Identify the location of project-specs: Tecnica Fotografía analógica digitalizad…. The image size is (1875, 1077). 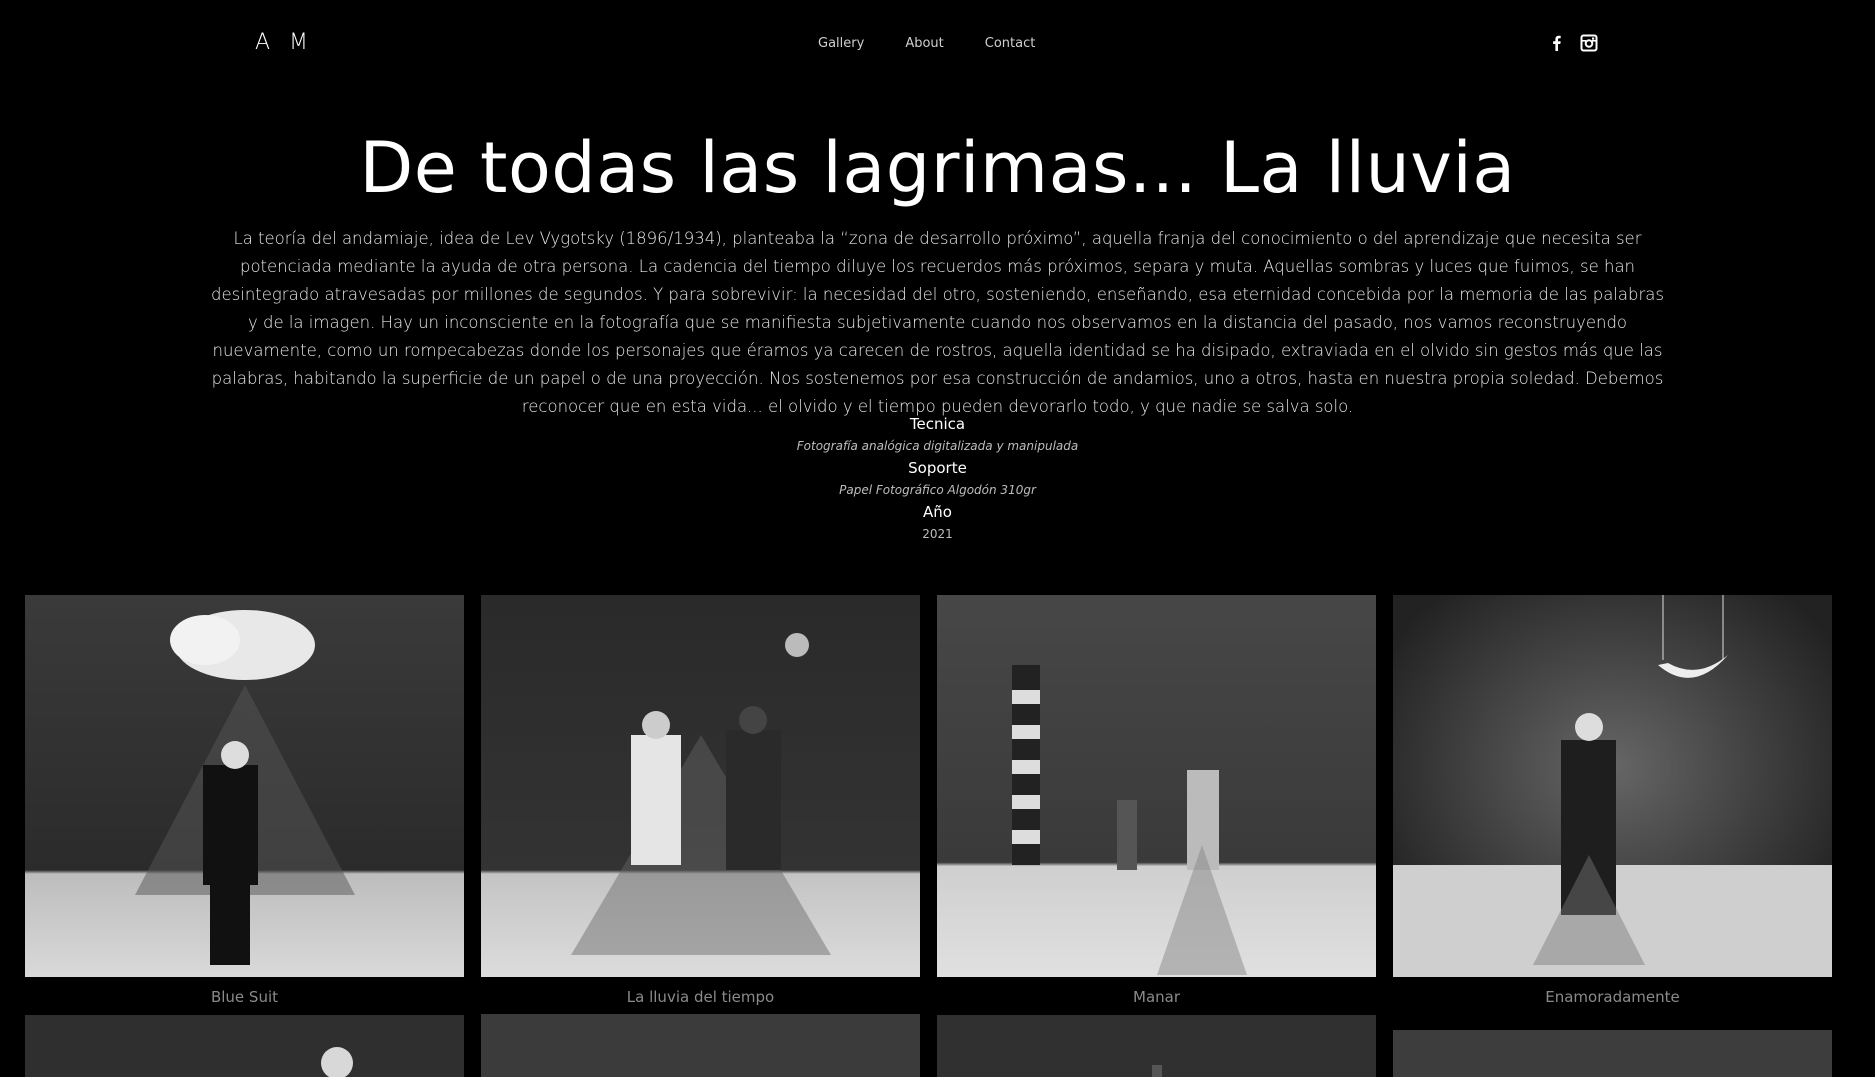
(937, 479).